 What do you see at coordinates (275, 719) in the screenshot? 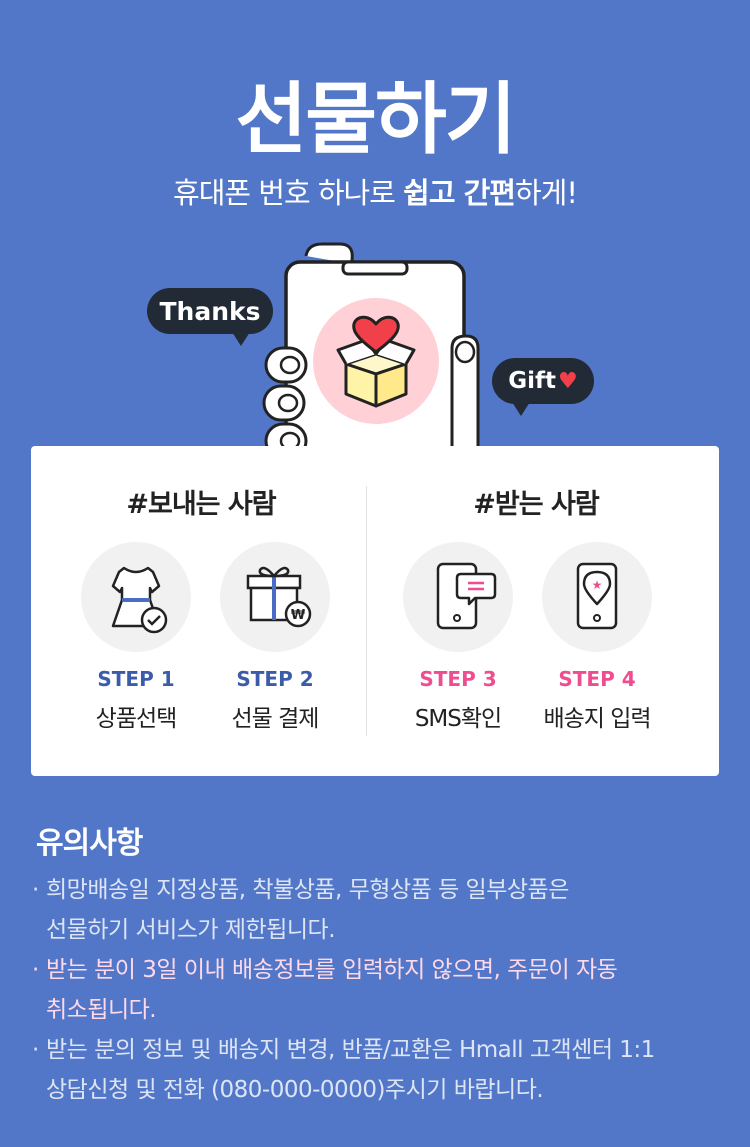
I see `step-2-label: 선물 결제` at bounding box center [275, 719].